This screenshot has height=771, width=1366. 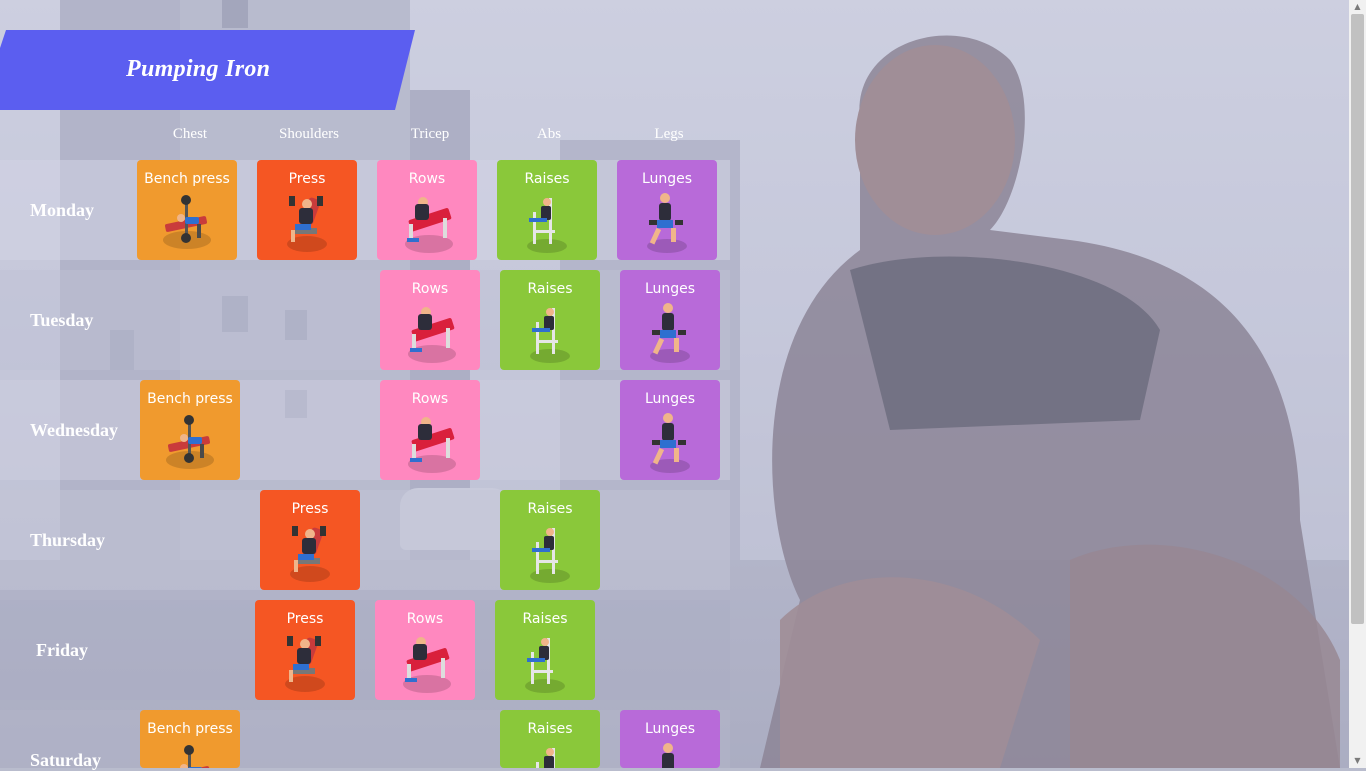 What do you see at coordinates (62, 650) in the screenshot?
I see `day-label-friday: Friday` at bounding box center [62, 650].